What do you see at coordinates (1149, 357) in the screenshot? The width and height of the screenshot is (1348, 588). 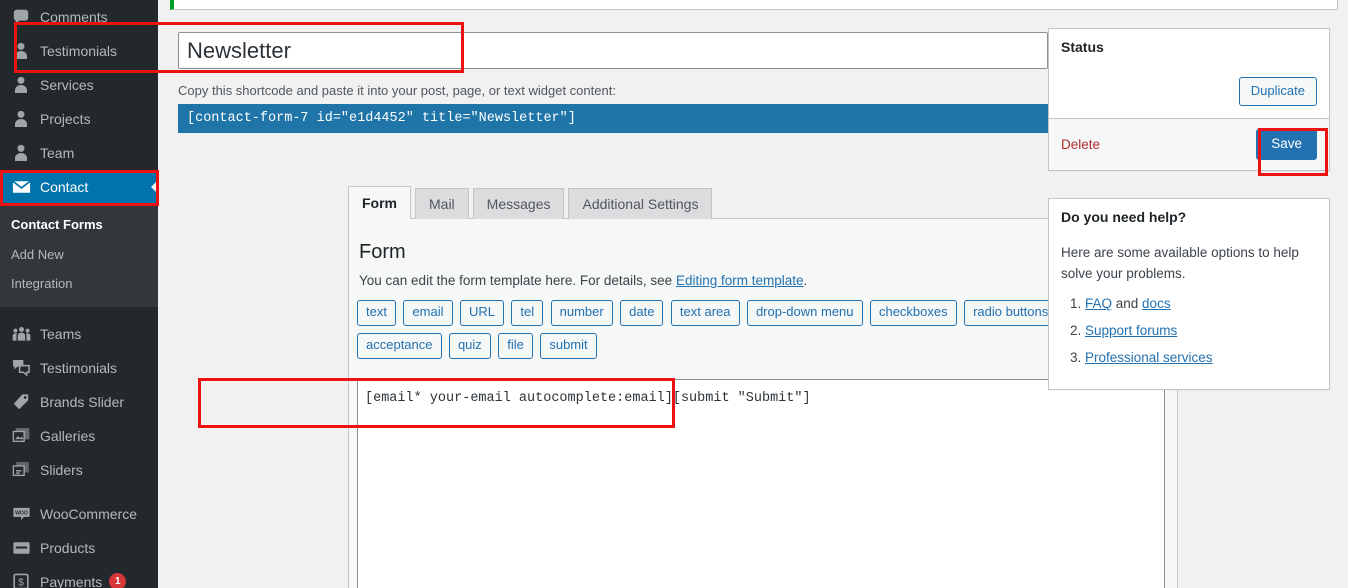 I see `professional-services-link: Professional services` at bounding box center [1149, 357].